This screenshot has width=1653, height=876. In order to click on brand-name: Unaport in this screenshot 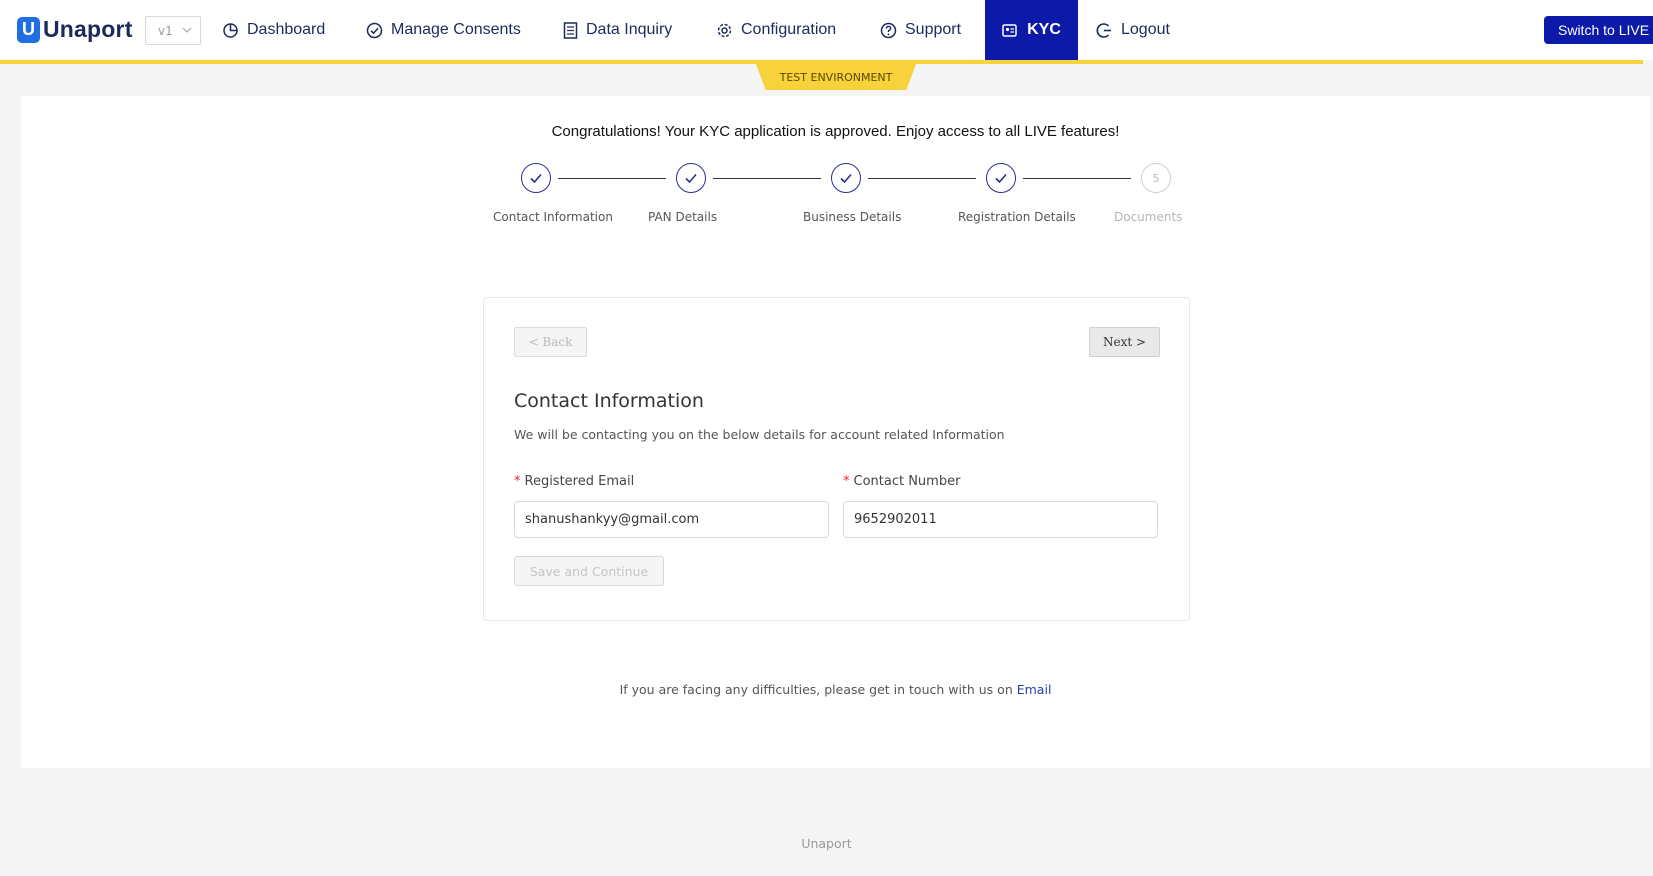, I will do `click(88, 29)`.